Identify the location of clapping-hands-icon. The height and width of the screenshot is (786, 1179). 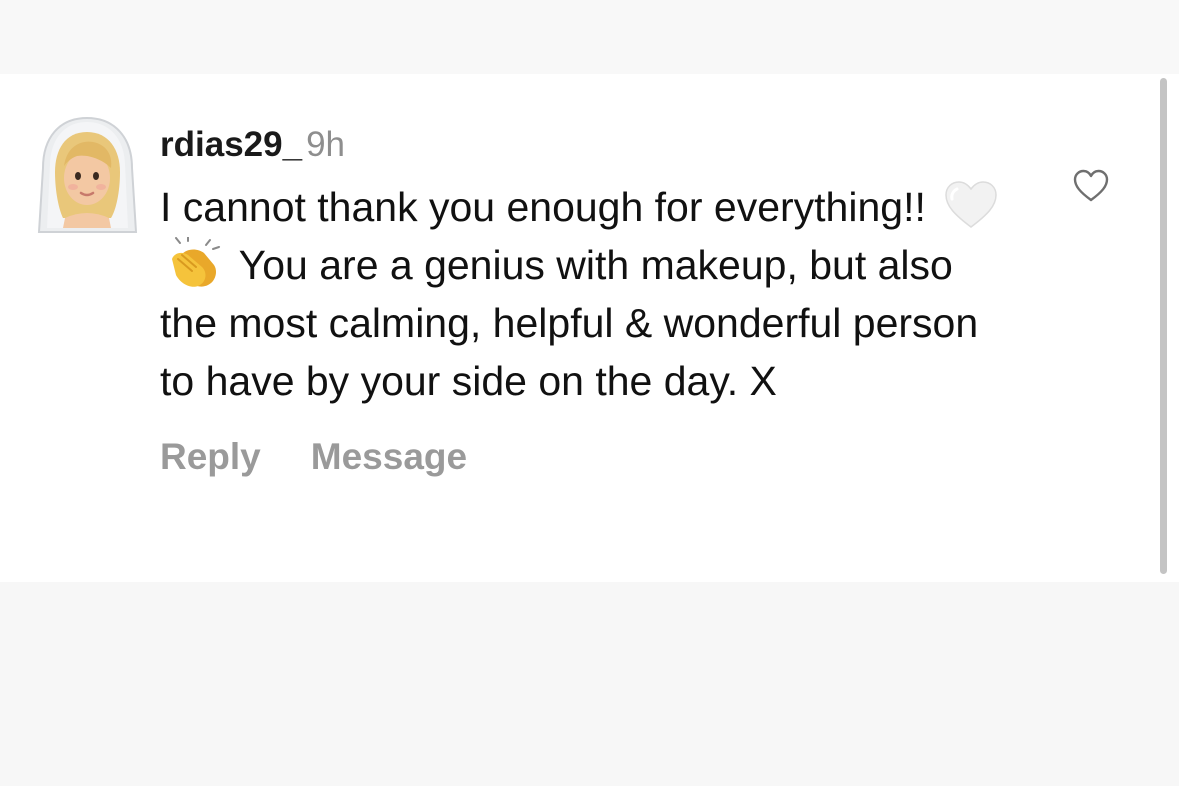
(196, 262).